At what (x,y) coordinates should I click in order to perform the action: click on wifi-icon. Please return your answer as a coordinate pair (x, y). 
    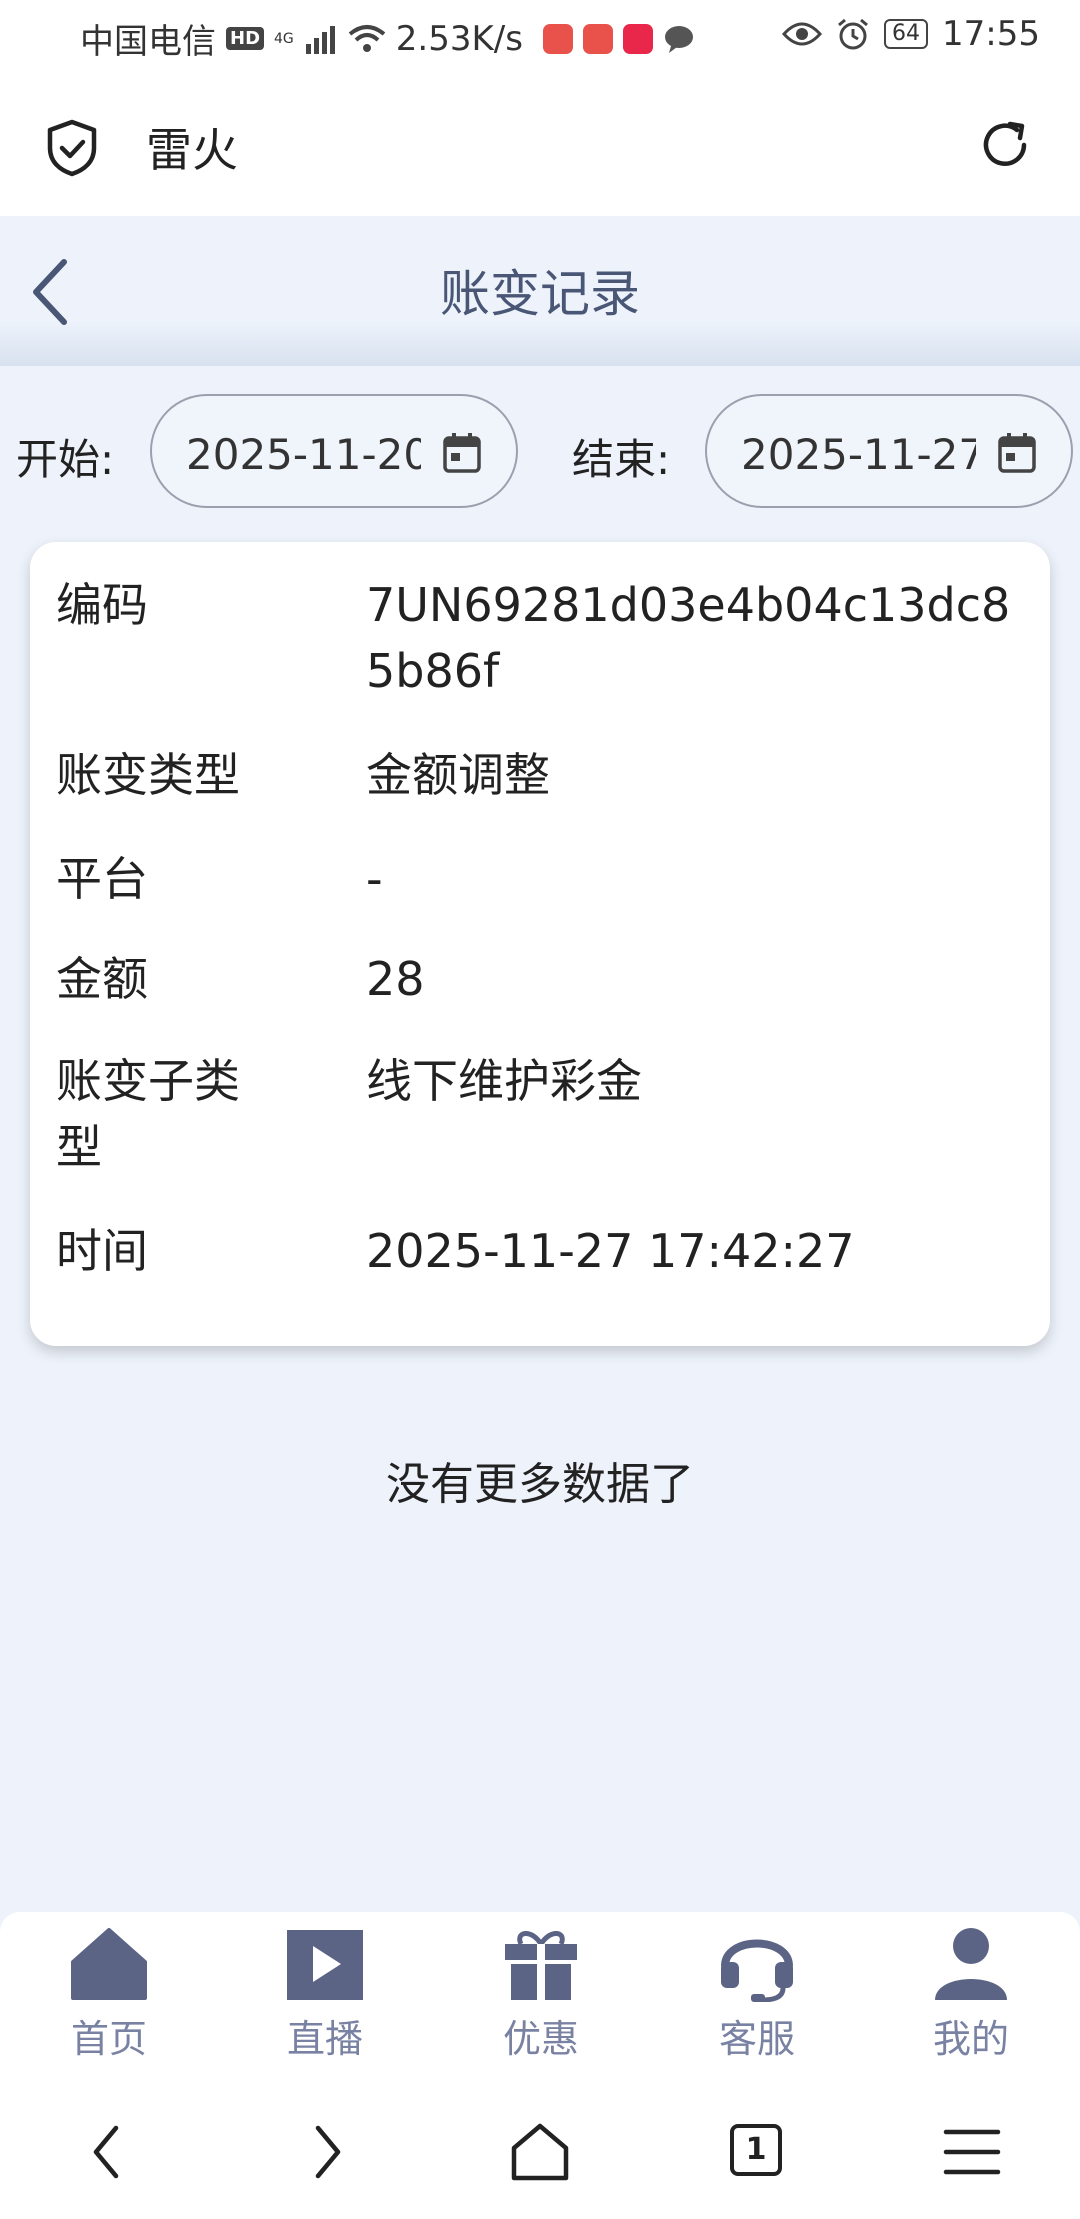
    Looking at the image, I should click on (367, 38).